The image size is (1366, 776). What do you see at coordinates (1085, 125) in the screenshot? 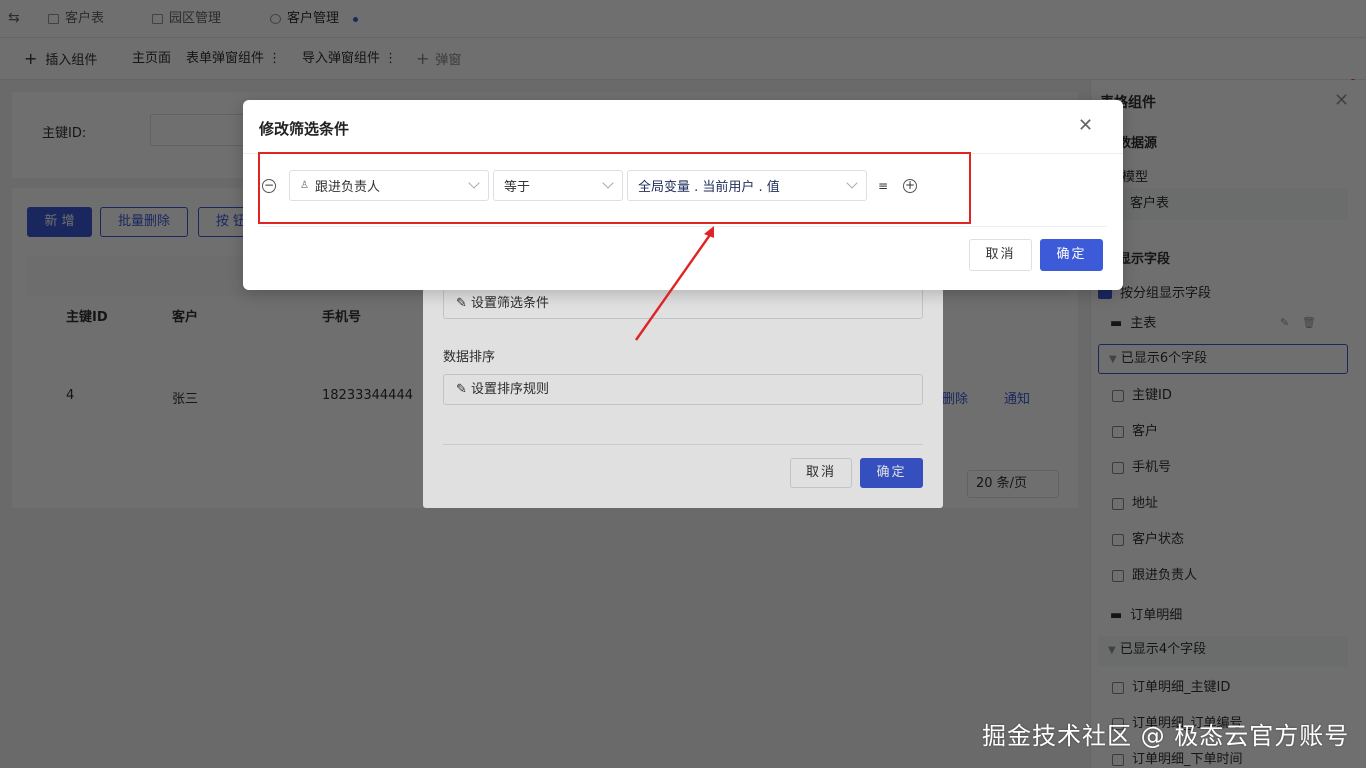
I see `close-icon: ✕` at bounding box center [1085, 125].